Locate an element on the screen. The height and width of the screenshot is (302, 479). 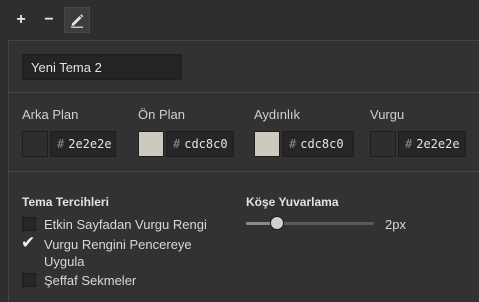
background-color-label: Arka Plan is located at coordinates (50, 114).